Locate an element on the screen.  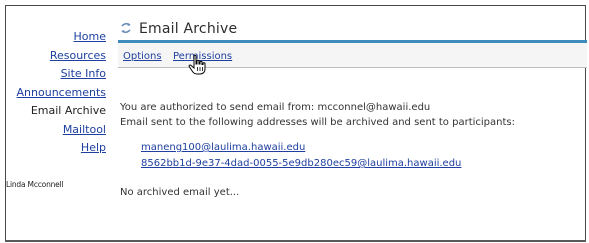
sidebar-item-resources: Resources is located at coordinates (56, 56).